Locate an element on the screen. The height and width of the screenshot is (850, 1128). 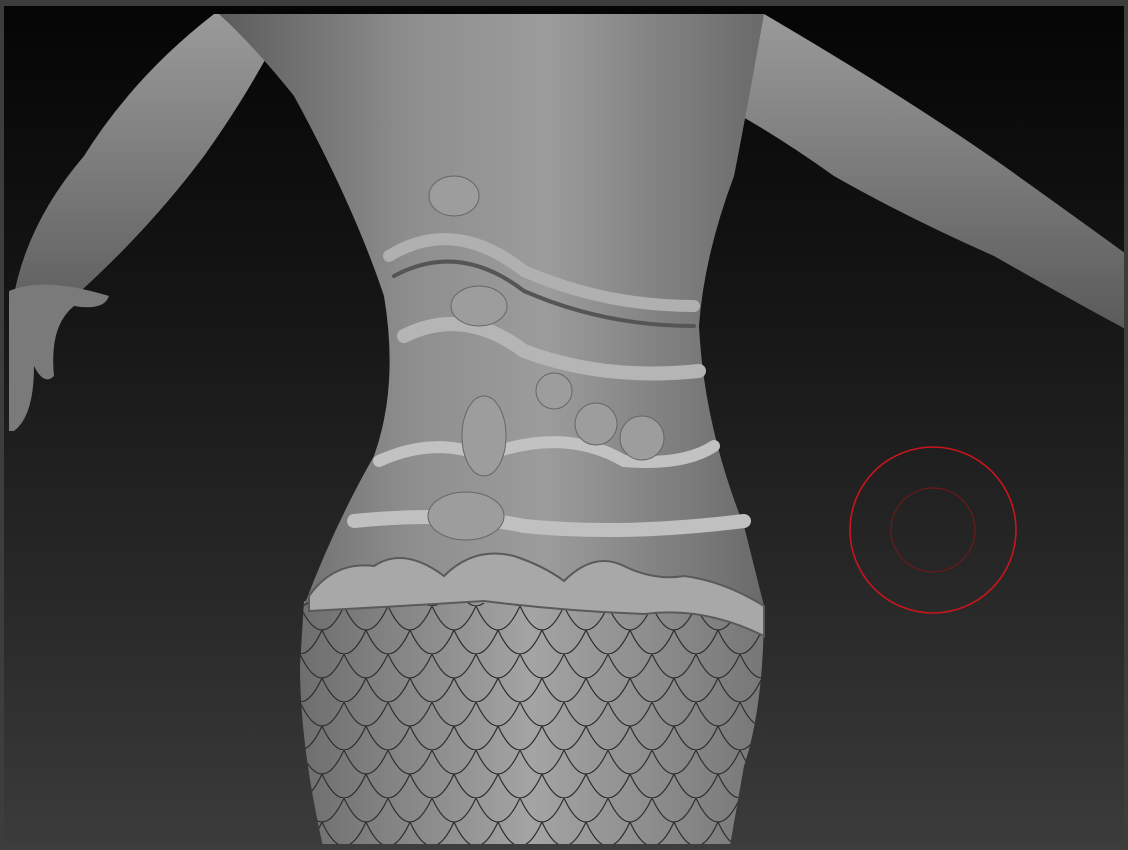
brush-cursor-icon is located at coordinates (933, 530).